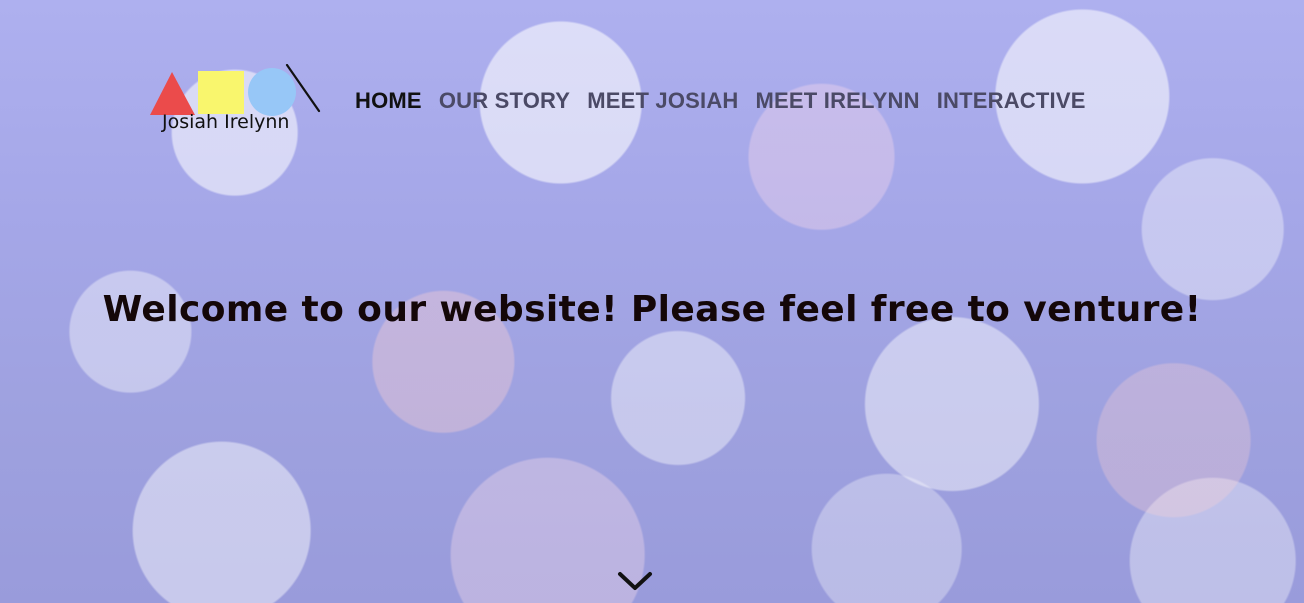 The width and height of the screenshot is (1304, 603). What do you see at coordinates (226, 122) in the screenshot?
I see `logo-text: Josiah Irelynn` at bounding box center [226, 122].